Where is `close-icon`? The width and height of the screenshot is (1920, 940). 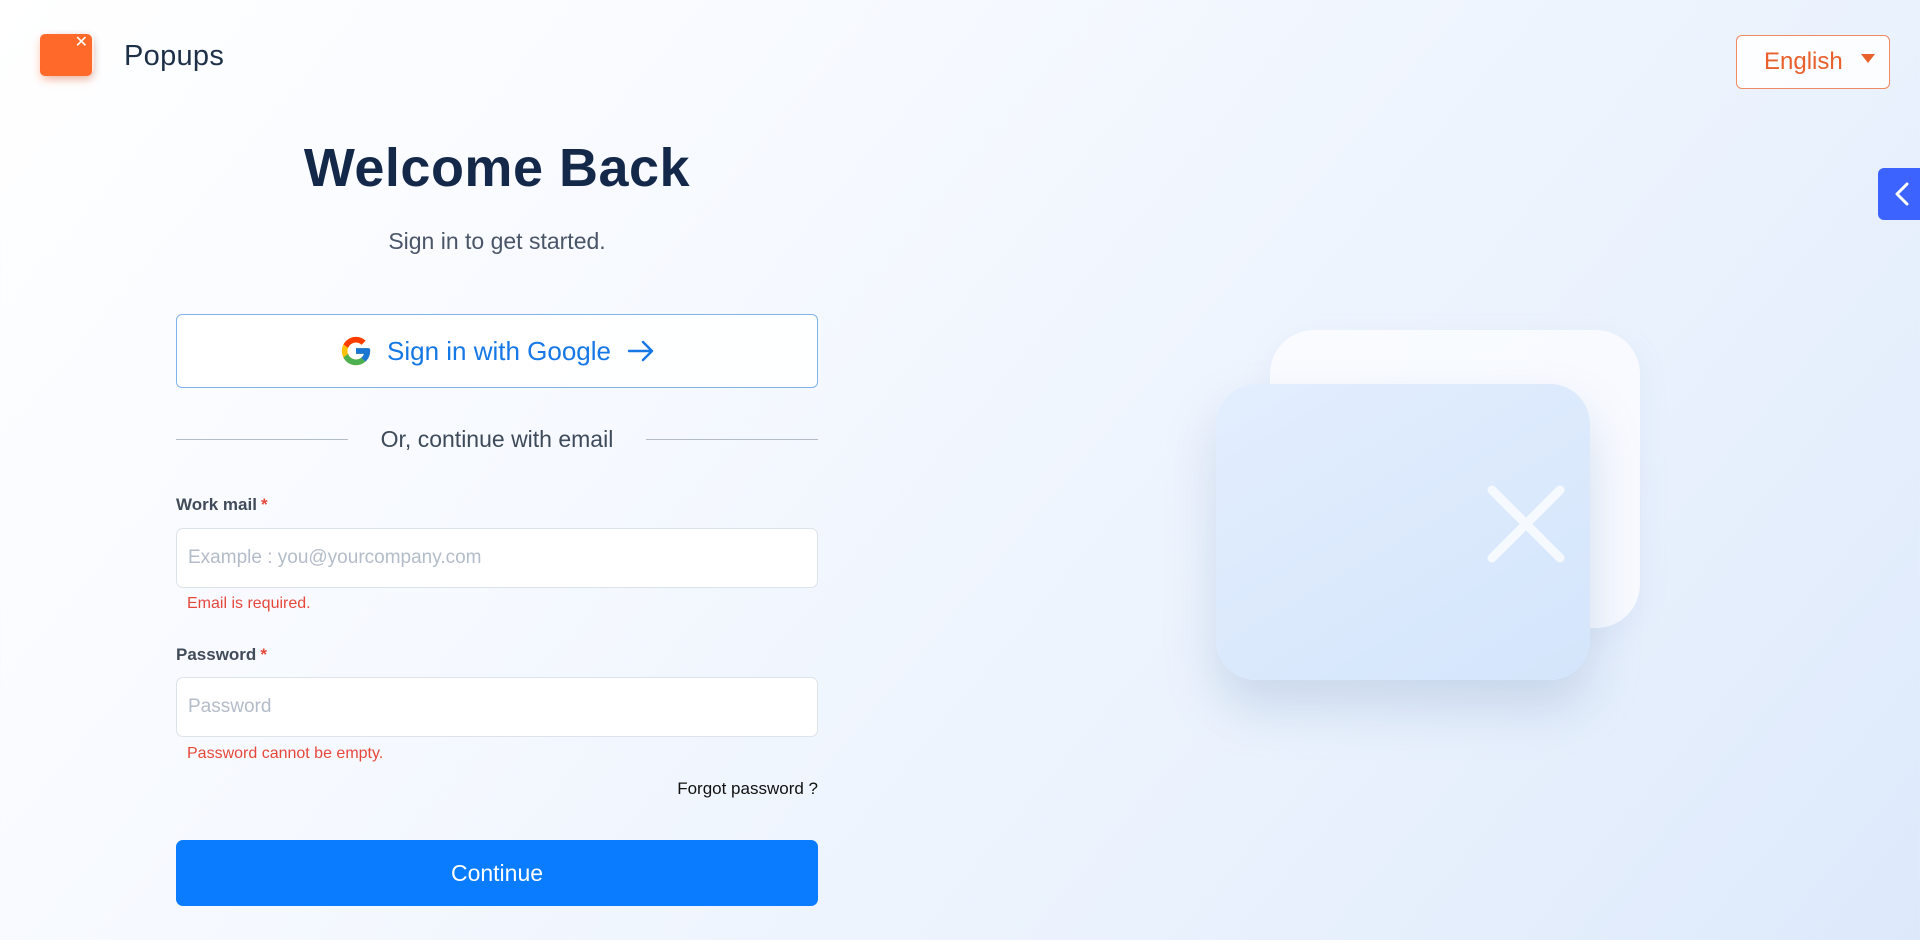
close-icon is located at coordinates (1526, 524).